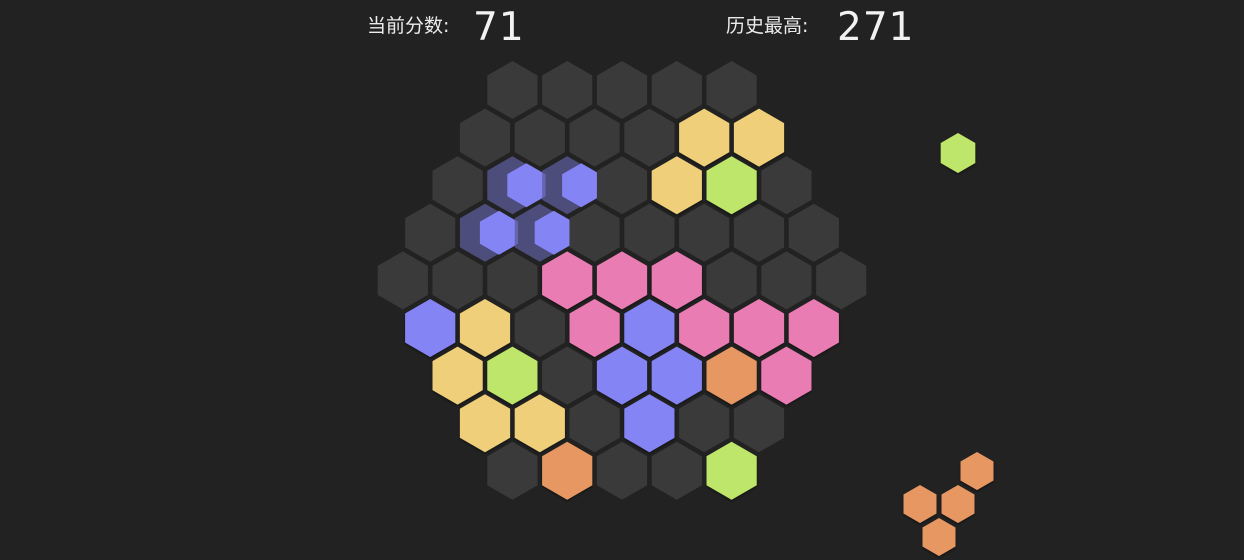 Image resolution: width=1244 pixels, height=560 pixels. What do you see at coordinates (948, 344) in the screenshot?
I see `piece-tray` at bounding box center [948, 344].